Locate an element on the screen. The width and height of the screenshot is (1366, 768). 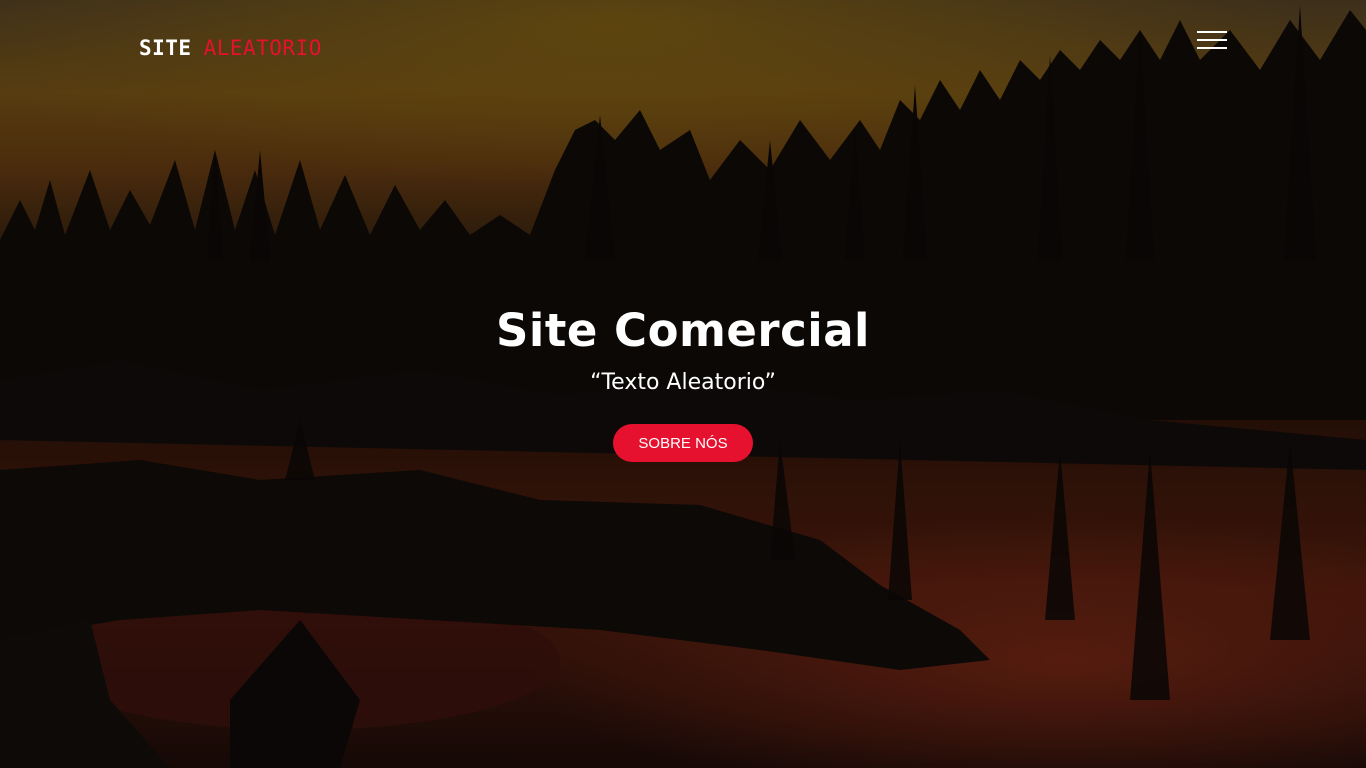
hamburger-menu-icon is located at coordinates (1212, 41).